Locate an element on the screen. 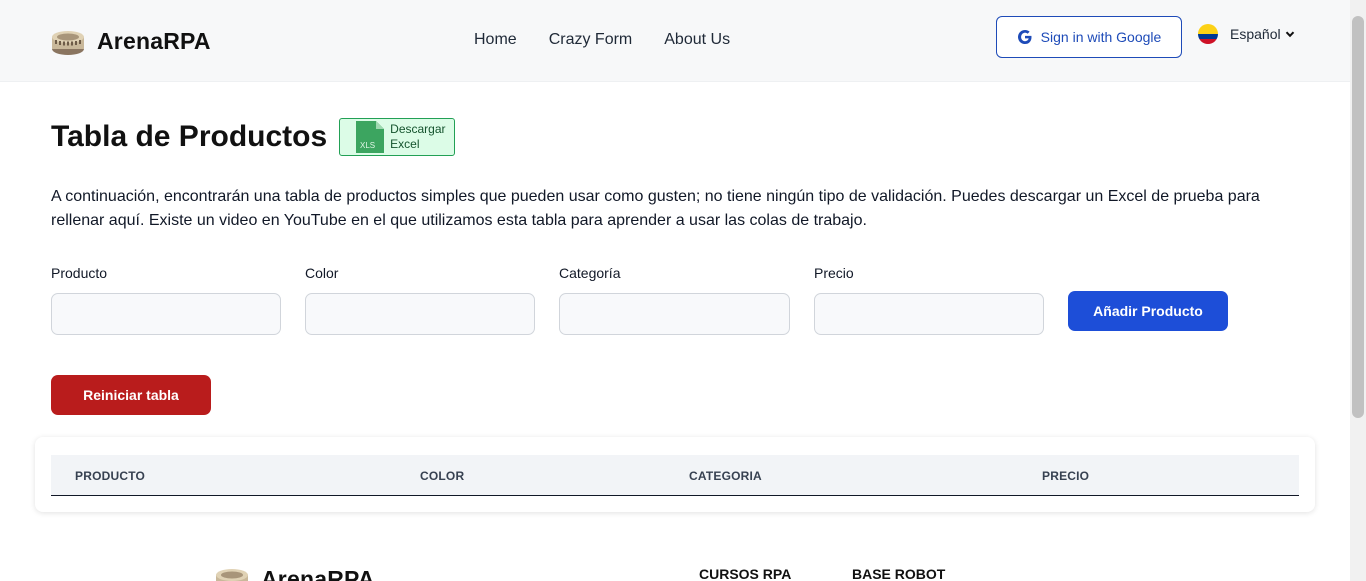 The width and height of the screenshot is (1366, 581). color-input is located at coordinates (420, 314).